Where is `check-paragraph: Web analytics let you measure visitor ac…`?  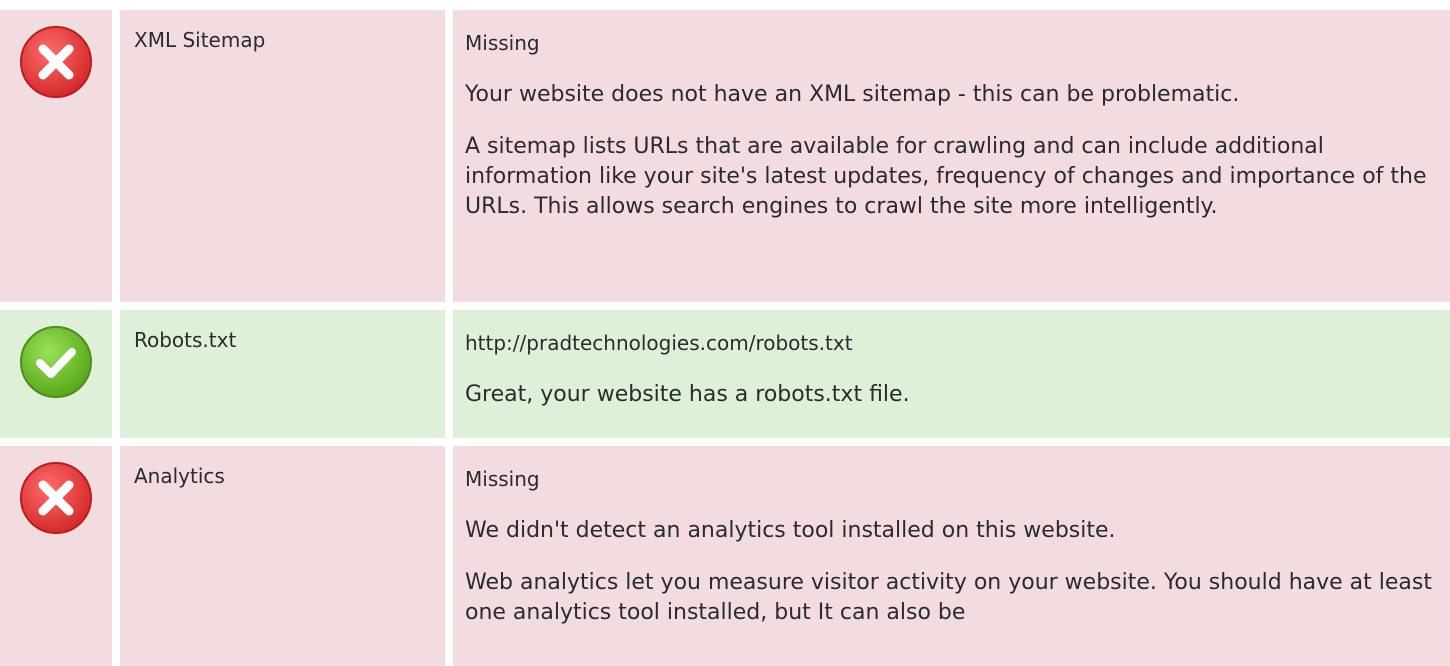
check-paragraph: Web analytics let you measure visitor ac… is located at coordinates (948, 597).